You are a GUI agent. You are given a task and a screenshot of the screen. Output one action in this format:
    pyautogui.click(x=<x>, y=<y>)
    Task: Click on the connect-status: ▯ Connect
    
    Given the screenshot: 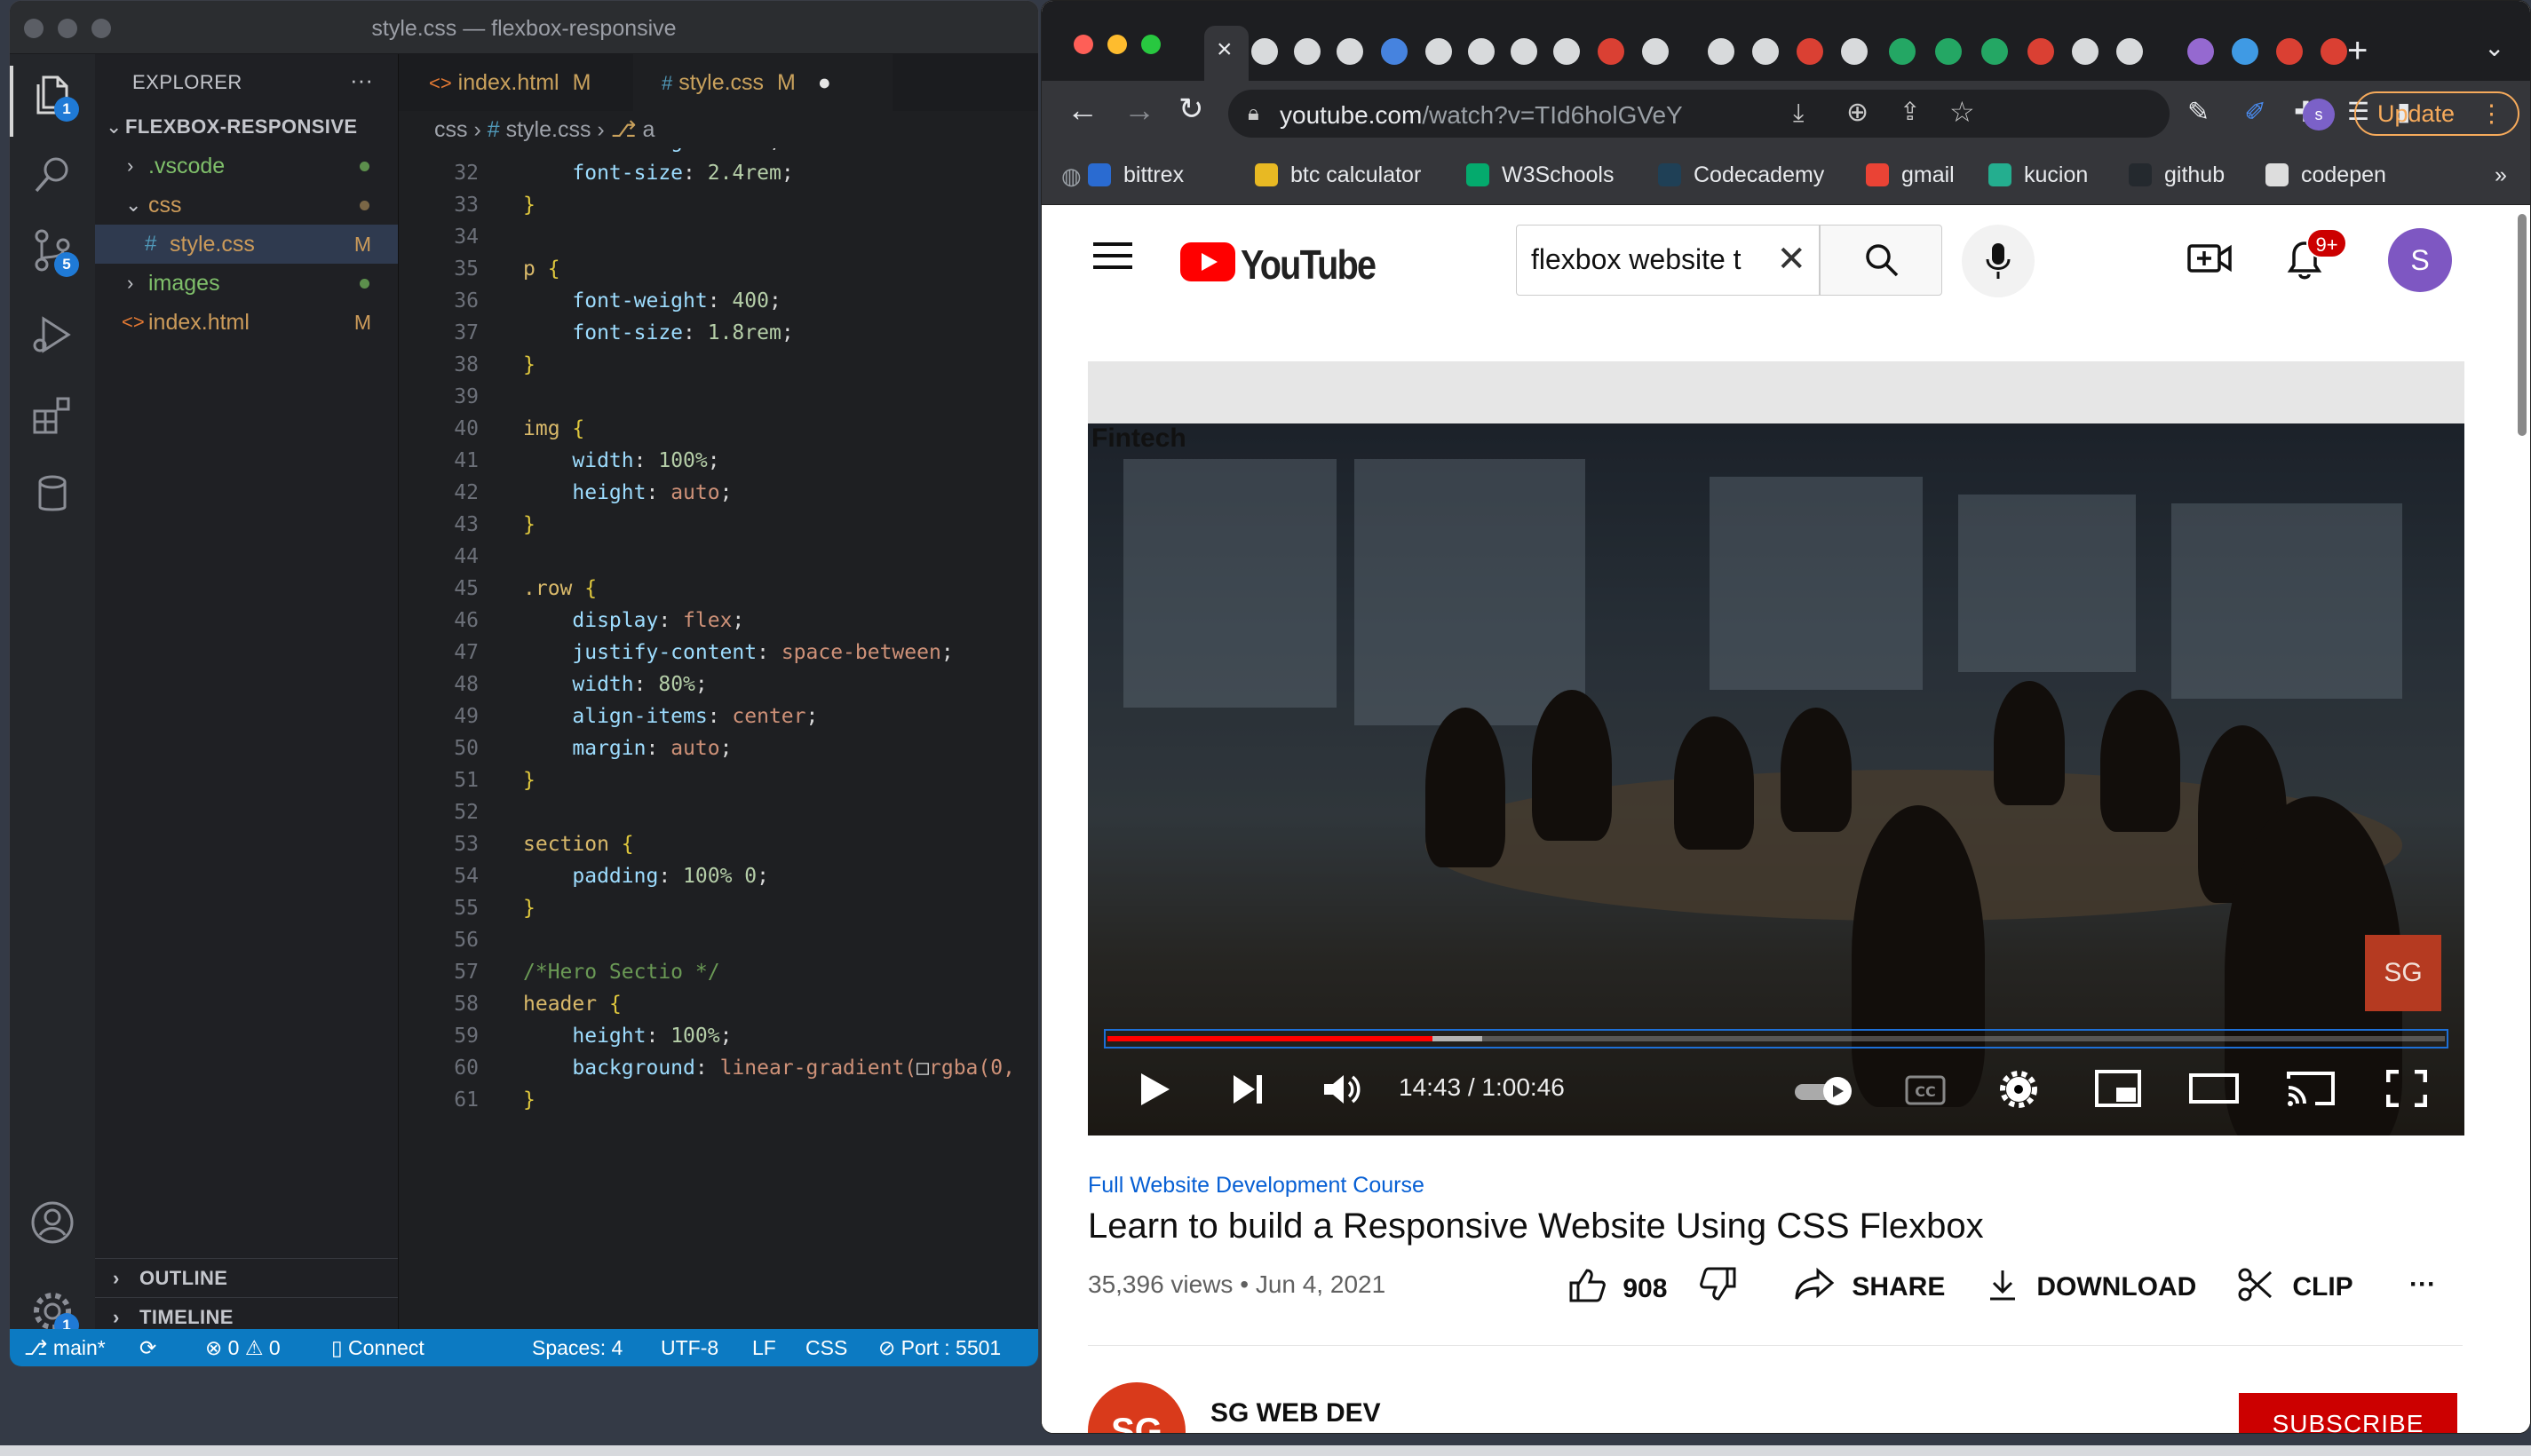 What is the action you would take?
    pyautogui.click(x=377, y=1347)
    